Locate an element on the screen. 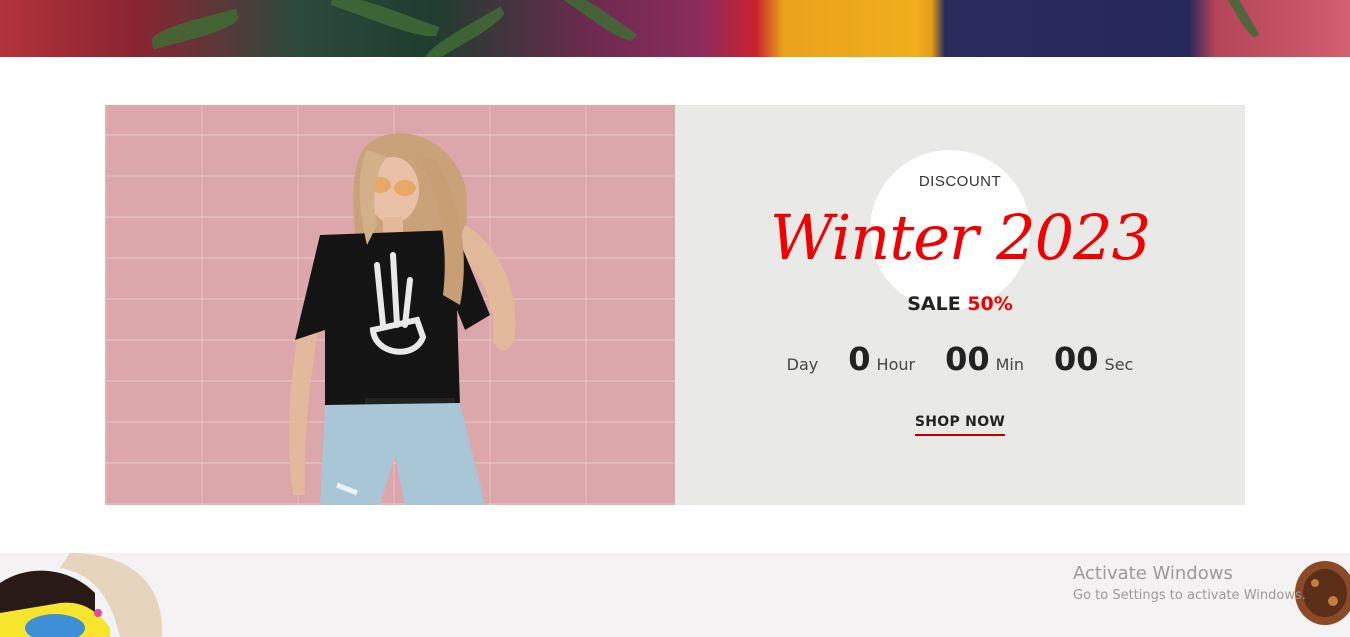 This screenshot has height=637, width=1350. countdown-minutes-value: 00 is located at coordinates (967, 359).